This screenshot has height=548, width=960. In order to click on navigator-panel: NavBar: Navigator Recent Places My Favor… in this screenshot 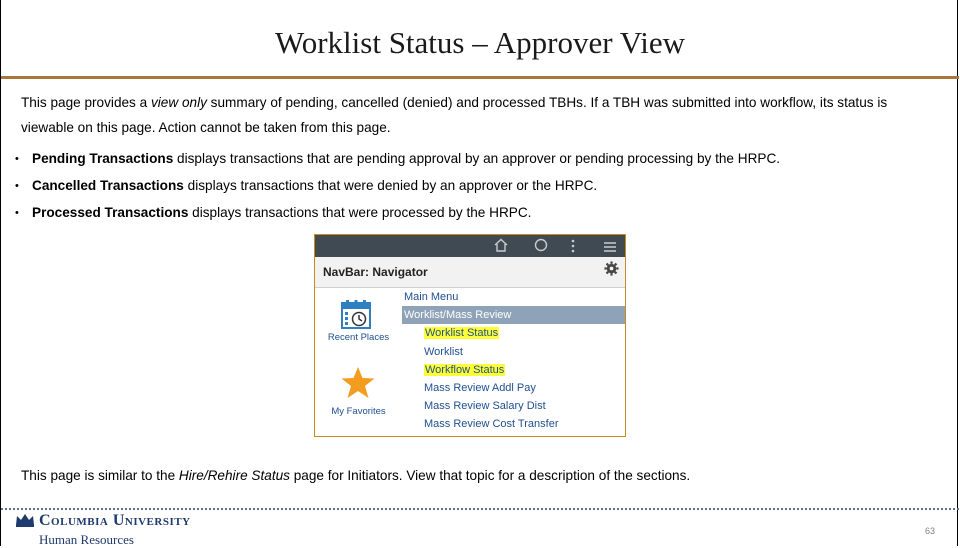, I will do `click(470, 335)`.